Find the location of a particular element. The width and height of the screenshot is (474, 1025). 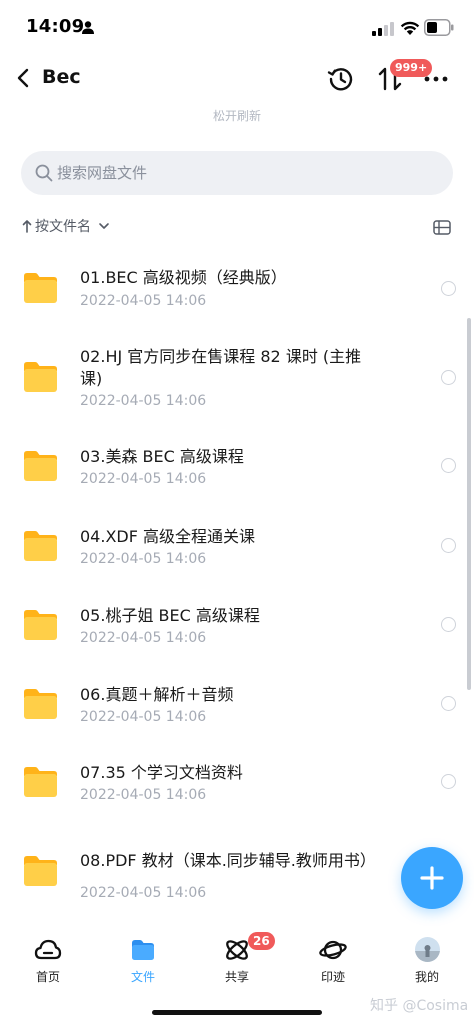

pull-to-refresh-hint: 松开刷新 is located at coordinates (236, 116).